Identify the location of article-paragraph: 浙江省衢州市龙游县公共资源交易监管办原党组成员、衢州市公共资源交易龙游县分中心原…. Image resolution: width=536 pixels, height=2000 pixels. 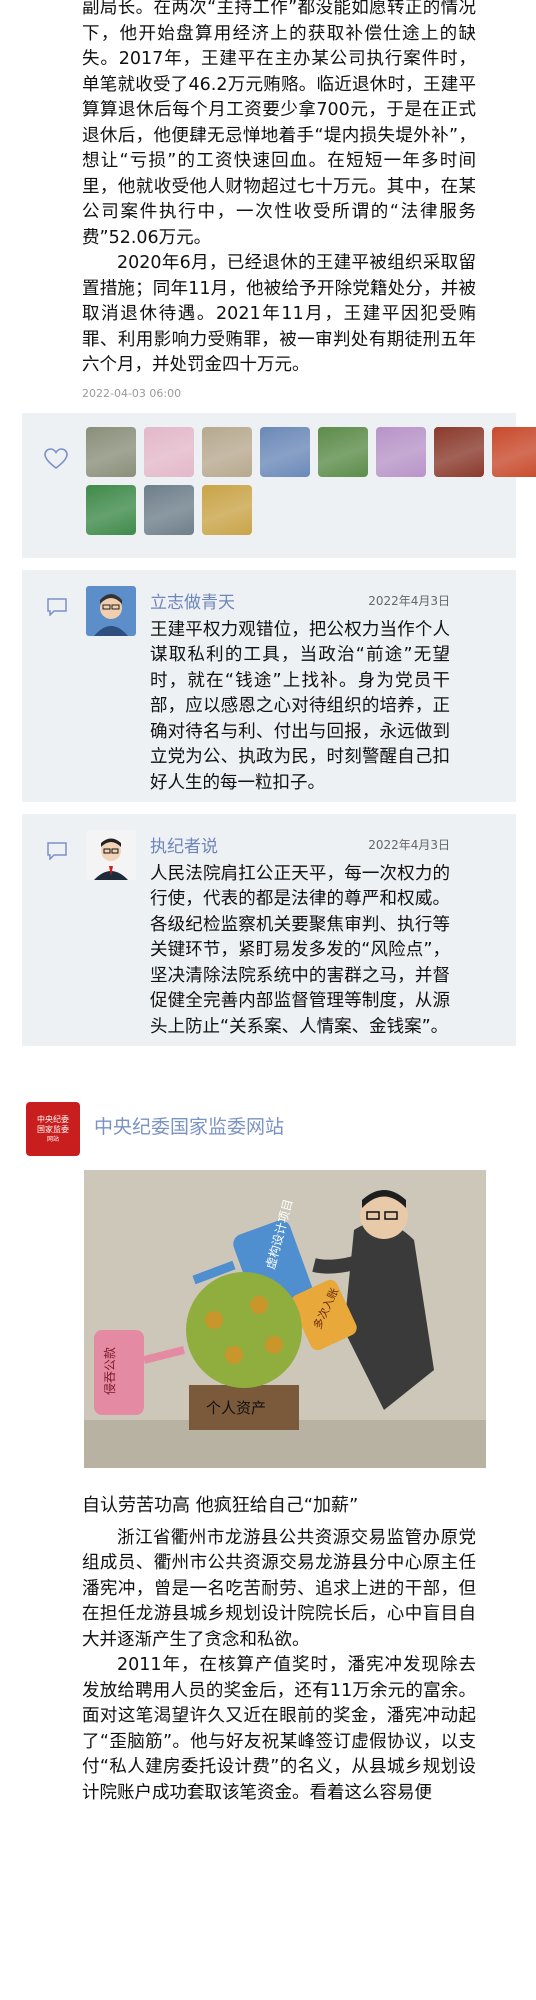
(279, 1588).